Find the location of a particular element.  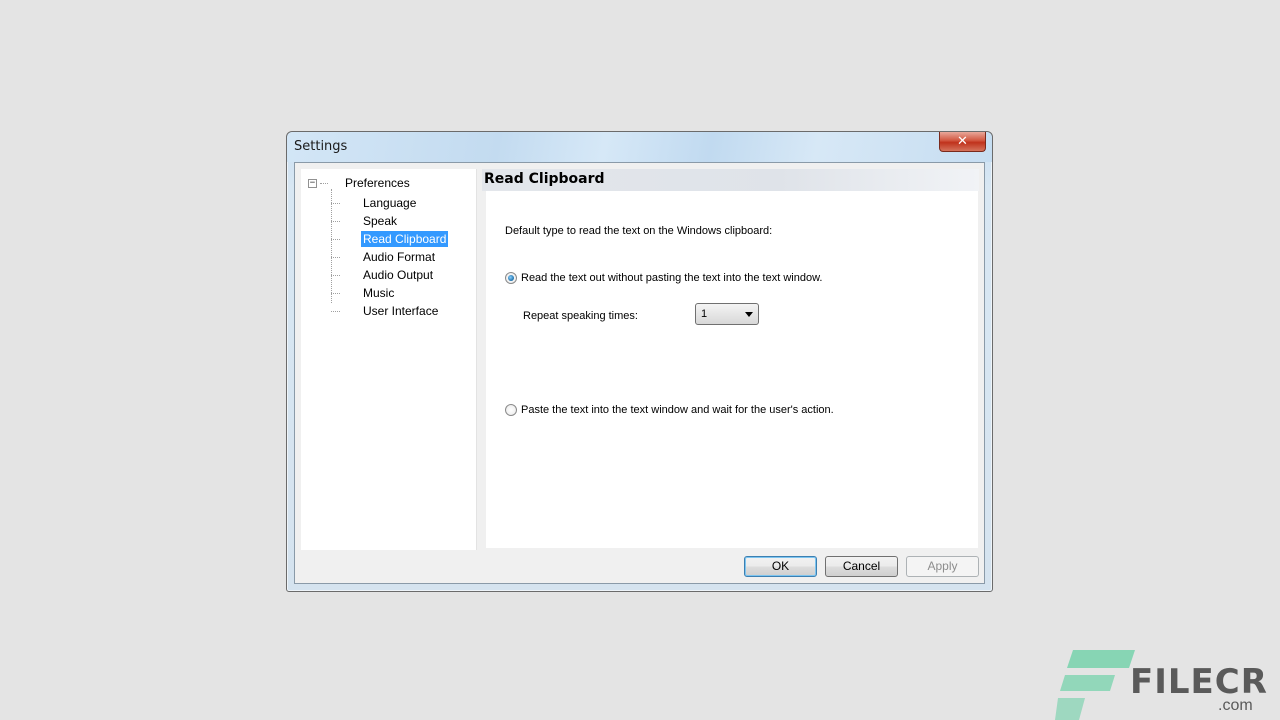

tree-item-label: User Interface is located at coordinates (401, 311).